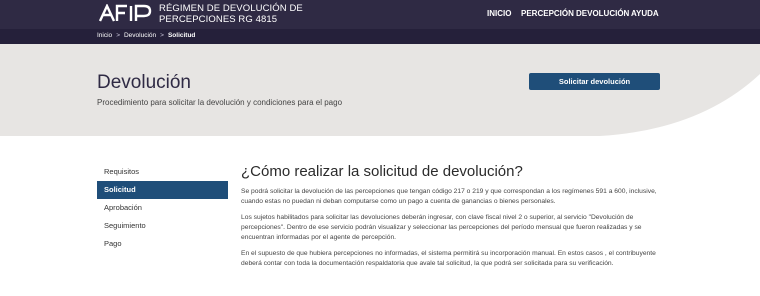 The width and height of the screenshot is (760, 296). I want to click on sidebar-item-seguimiento: Seguimiento, so click(162, 226).